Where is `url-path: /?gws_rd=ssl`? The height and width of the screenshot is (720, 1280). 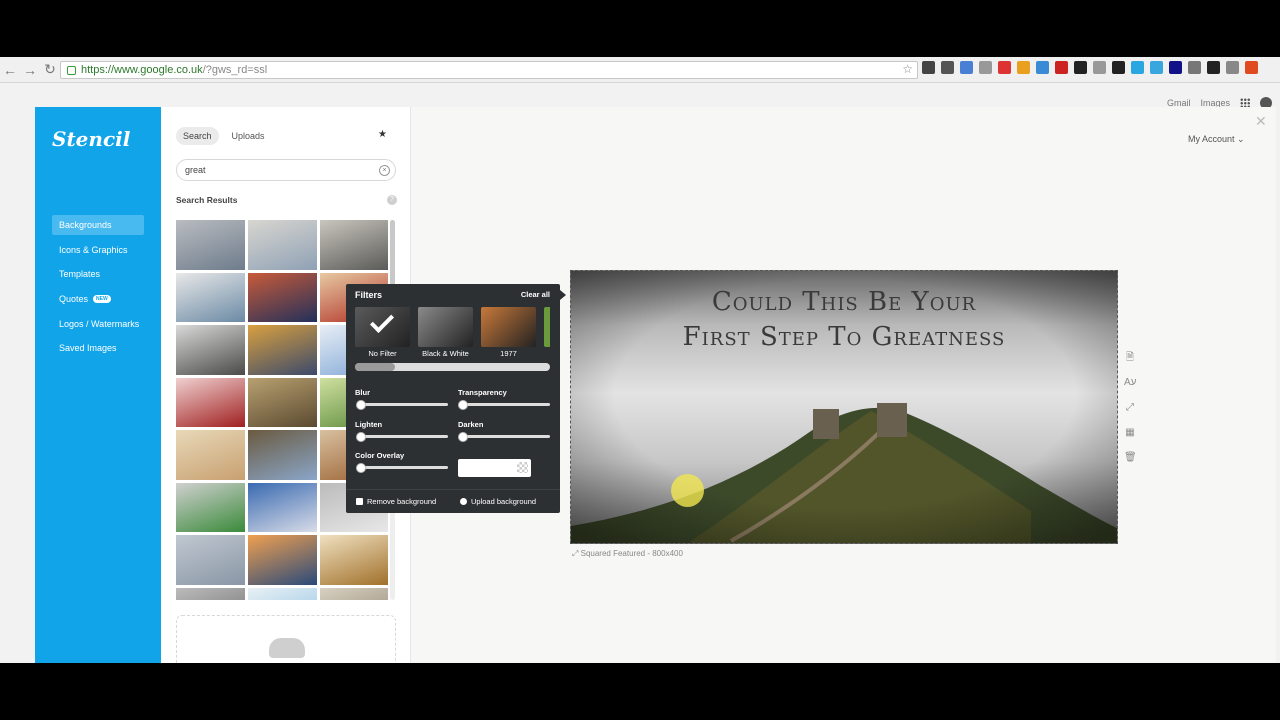 url-path: /?gws_rd=ssl is located at coordinates (235, 70).